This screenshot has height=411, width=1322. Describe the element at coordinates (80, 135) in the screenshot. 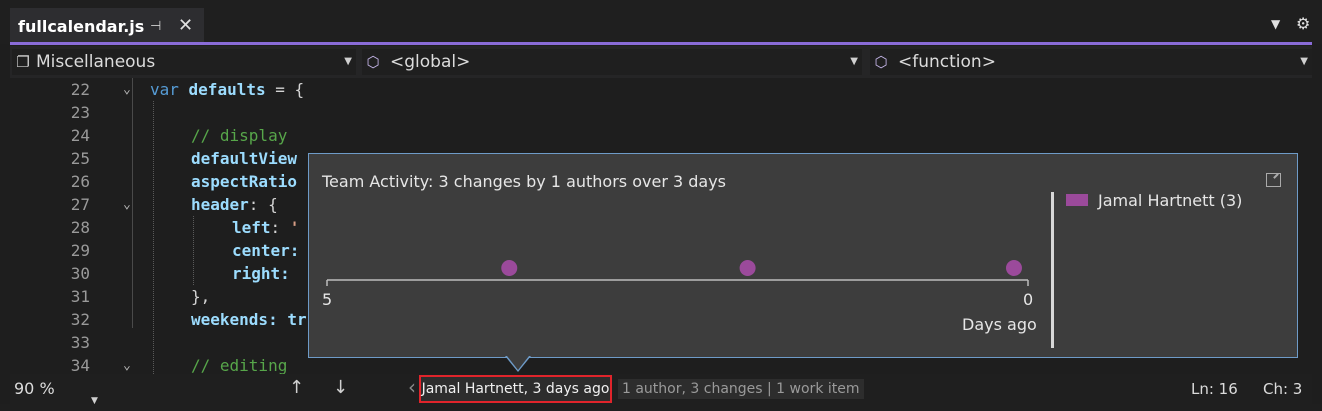

I see `line-number: 24` at that location.